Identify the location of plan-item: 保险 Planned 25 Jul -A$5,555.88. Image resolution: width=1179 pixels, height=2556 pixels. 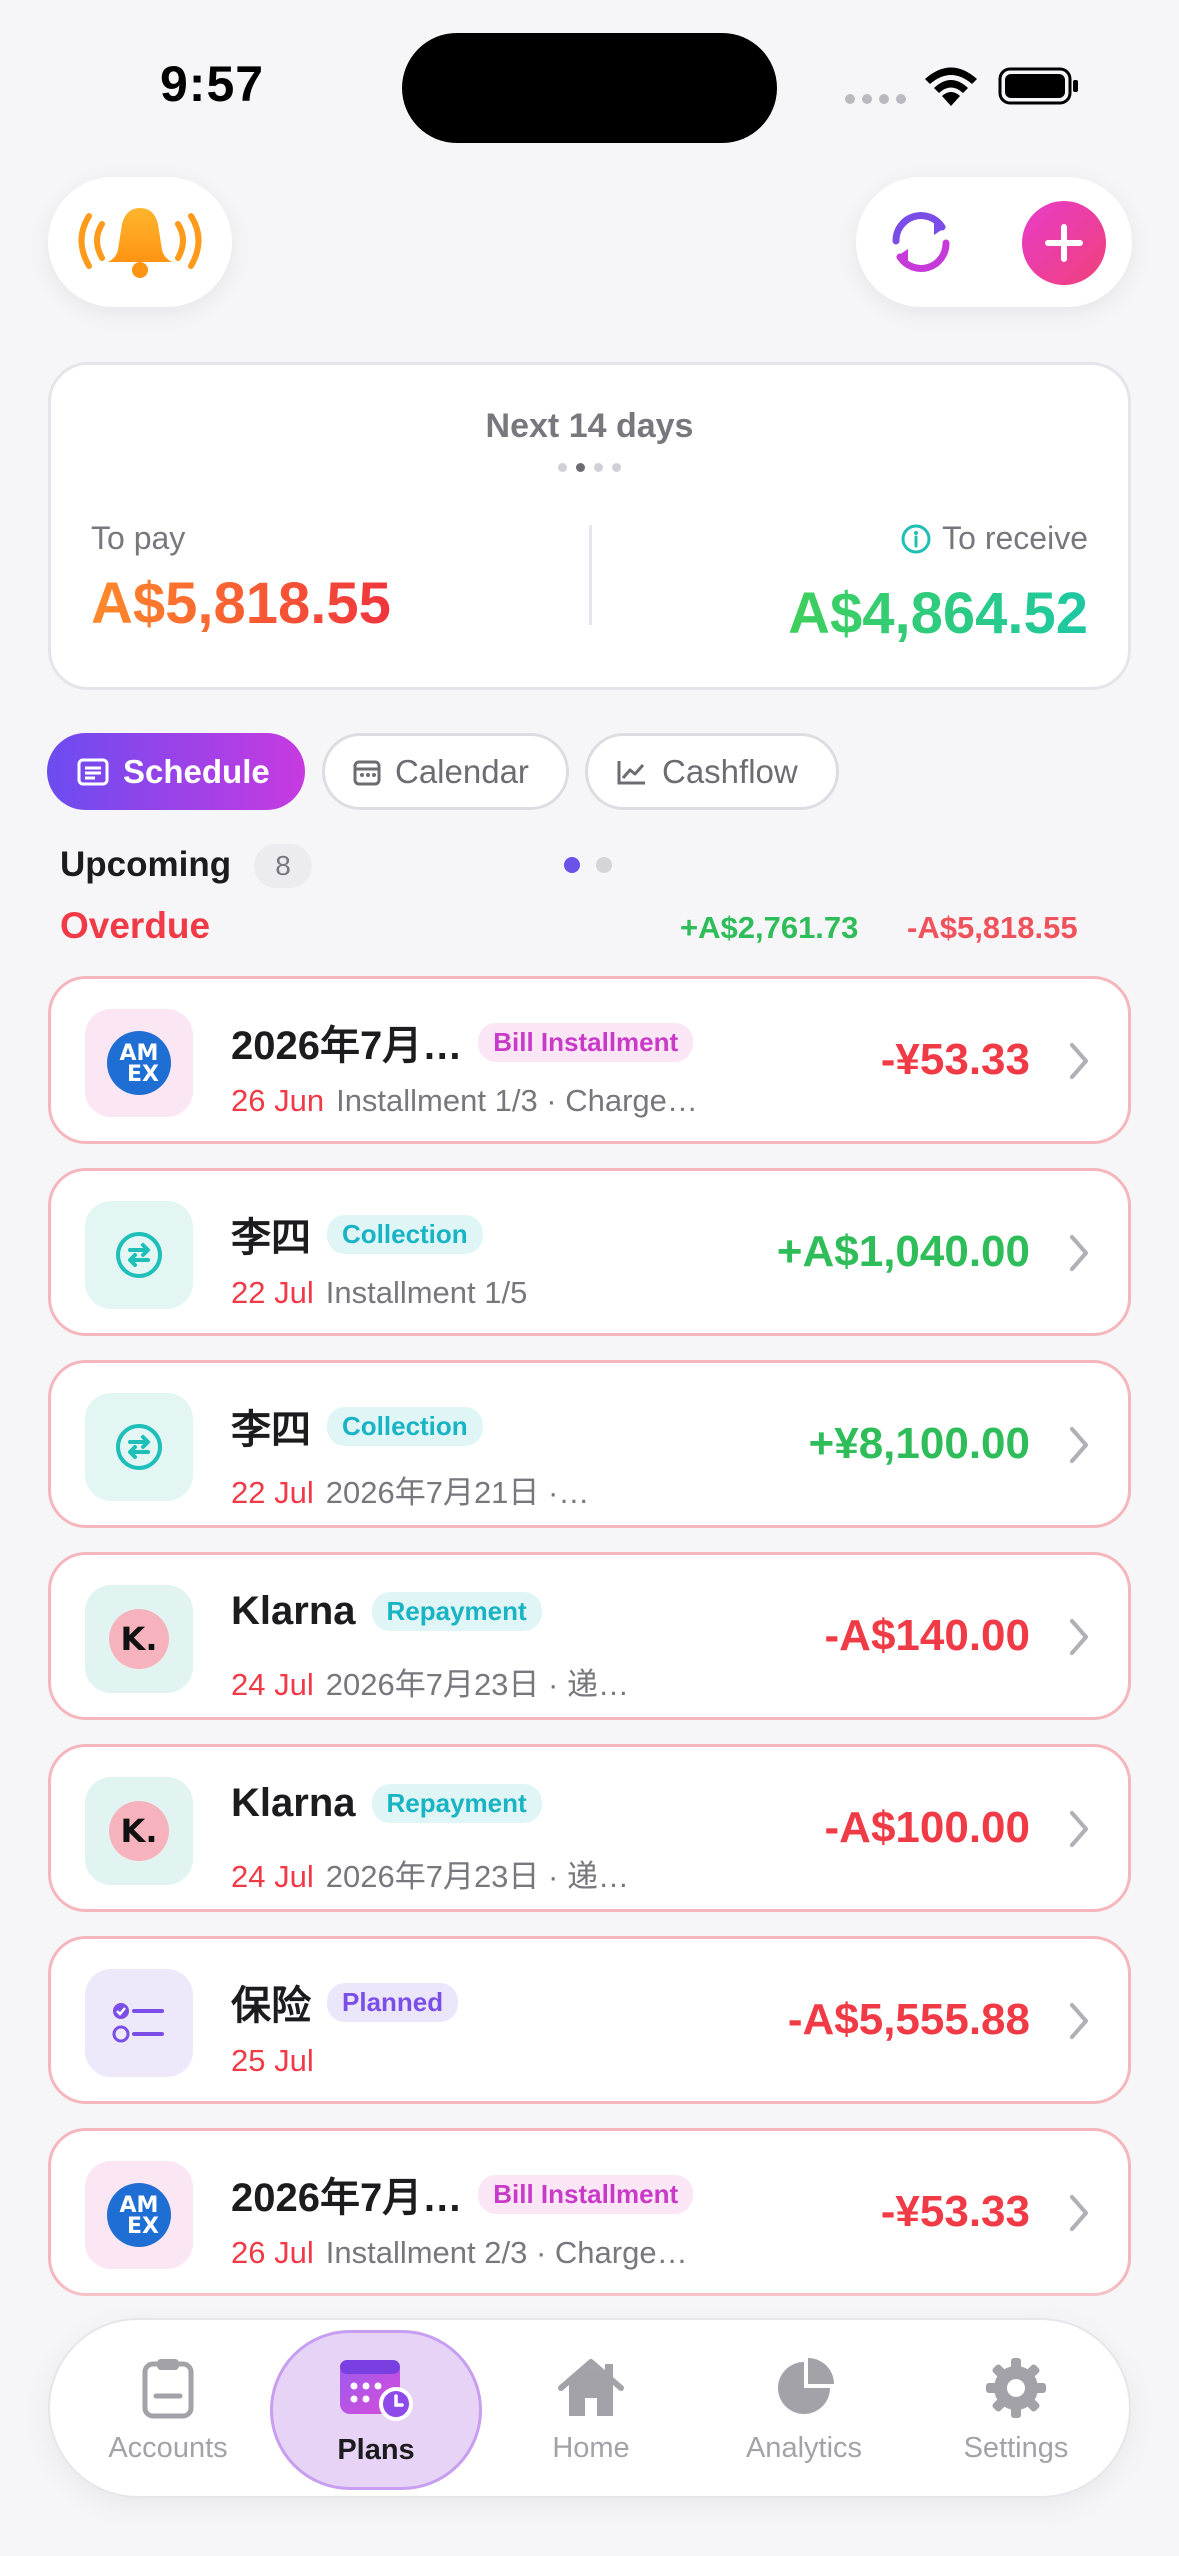
(589, 2020).